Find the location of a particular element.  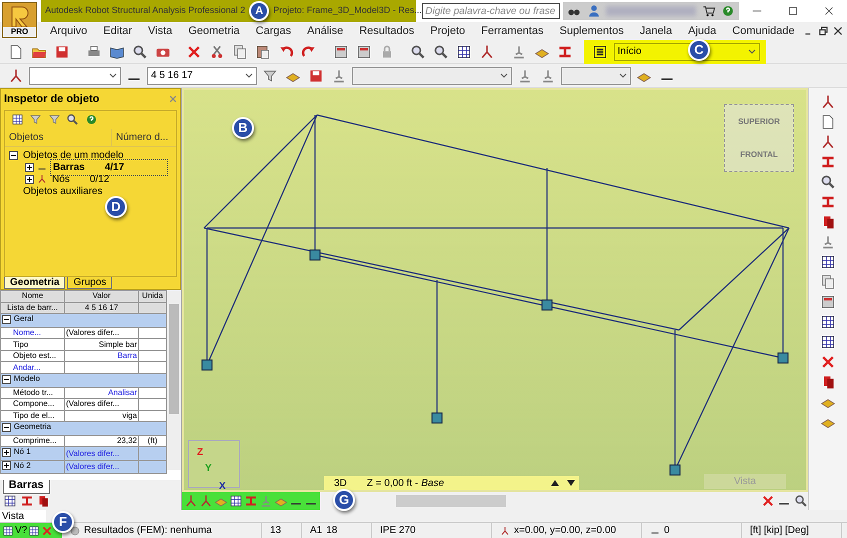

arrow-down-icon is located at coordinates (570, 483).